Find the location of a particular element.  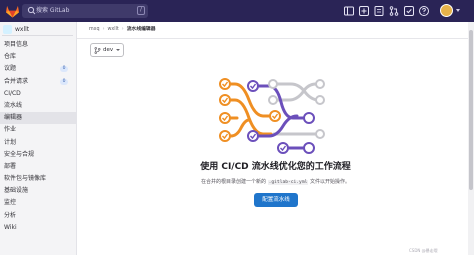

gitlab-logo-icon is located at coordinates (12, 11).